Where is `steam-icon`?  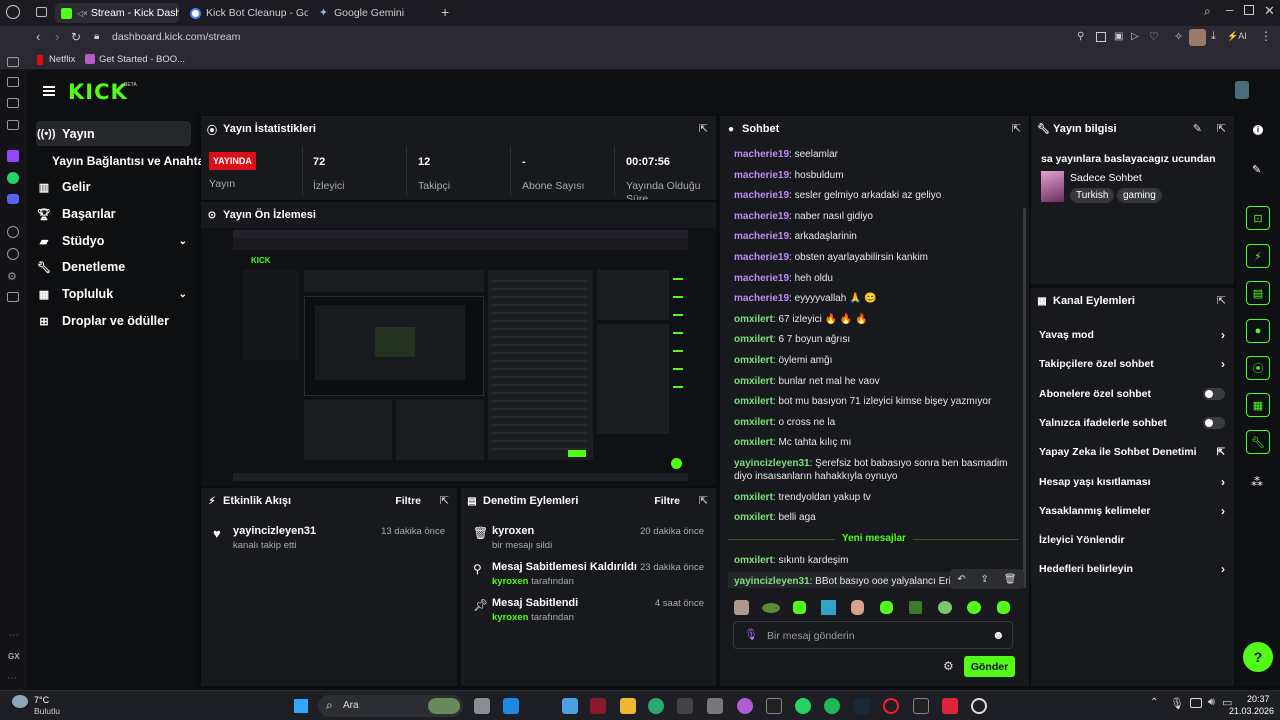
steam-icon is located at coordinates (862, 706).